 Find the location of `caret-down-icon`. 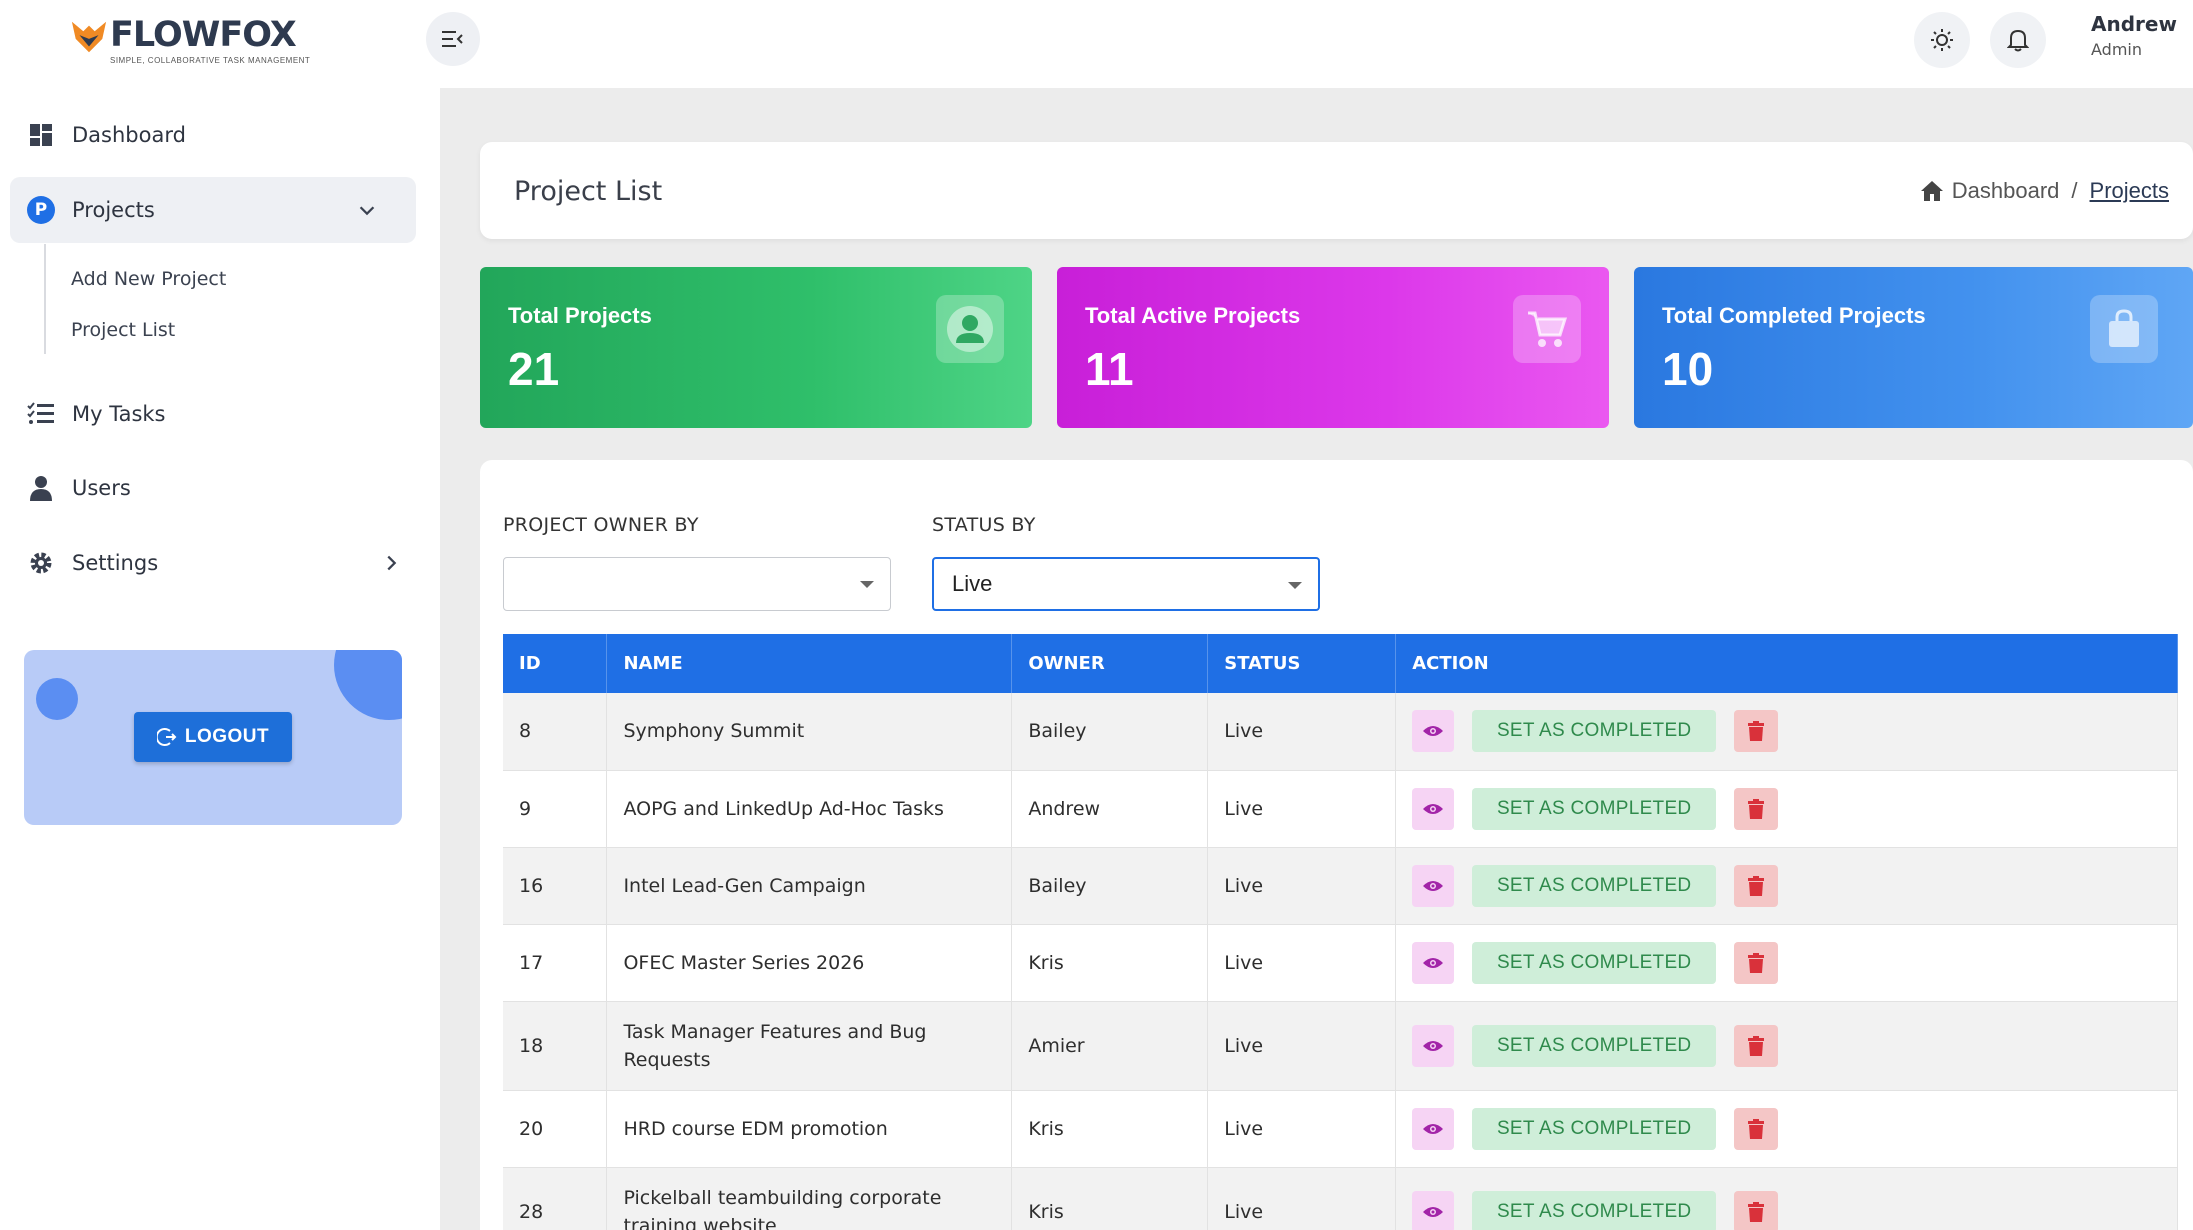

caret-down-icon is located at coordinates (867, 584).